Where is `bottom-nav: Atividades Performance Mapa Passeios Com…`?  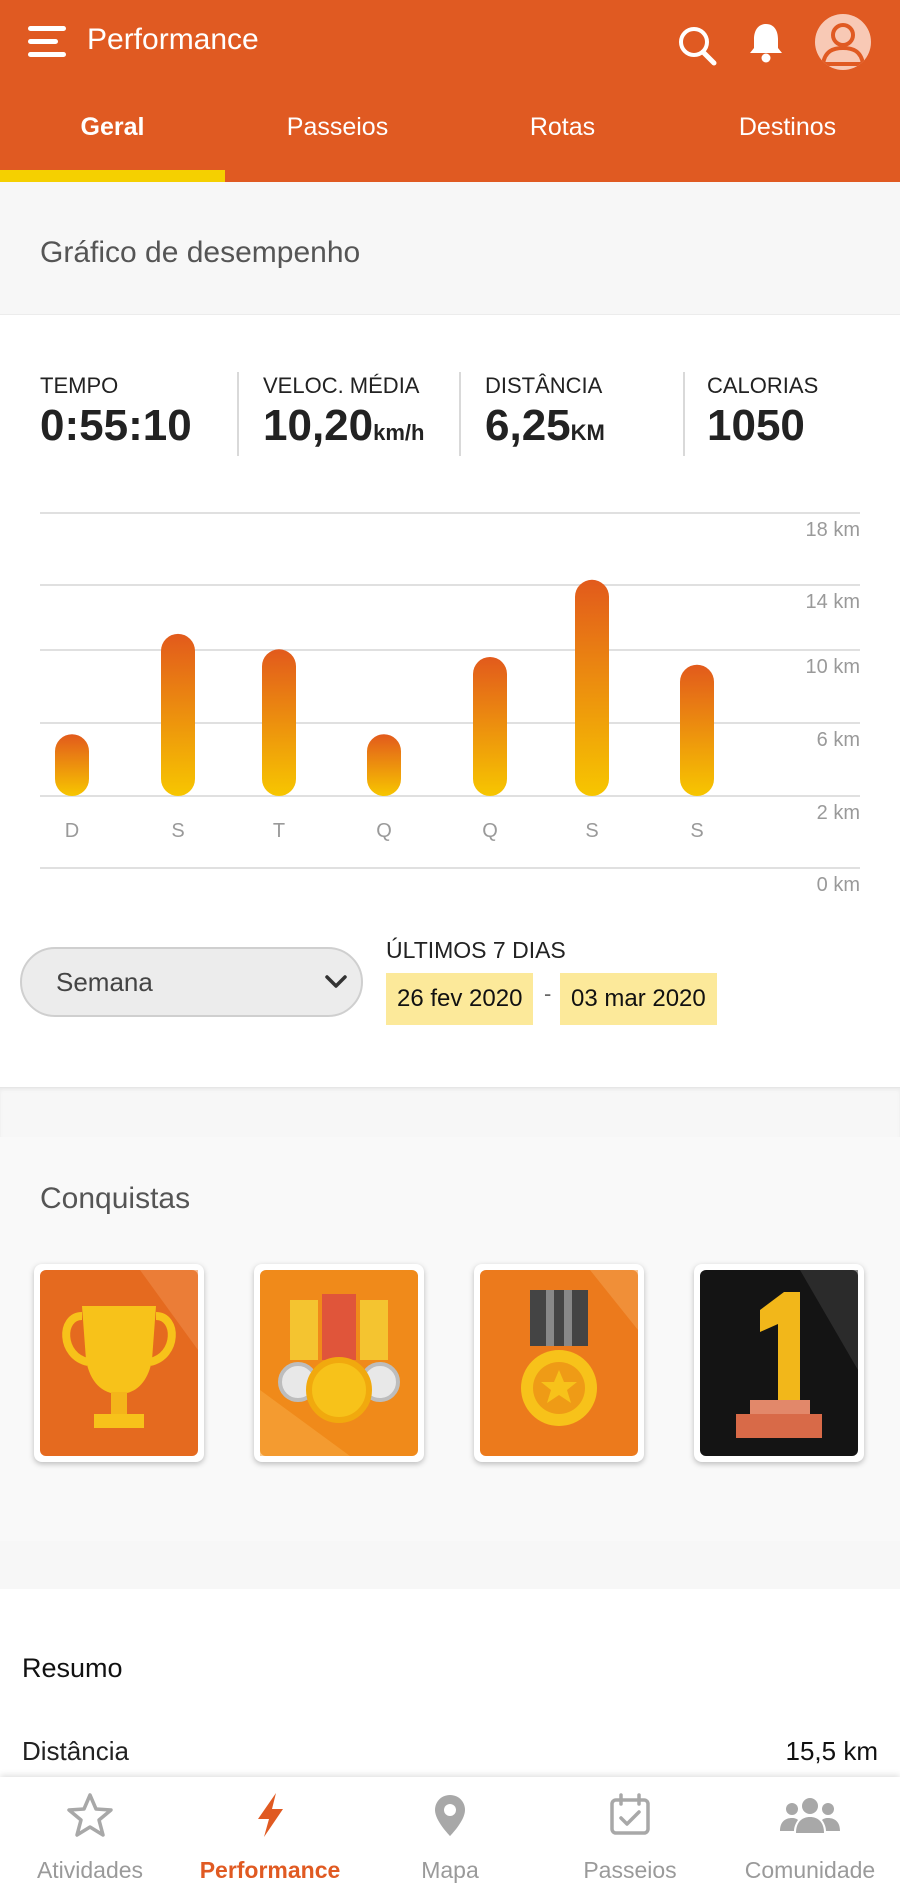 bottom-nav: Atividades Performance Mapa Passeios Com… is located at coordinates (450, 1836).